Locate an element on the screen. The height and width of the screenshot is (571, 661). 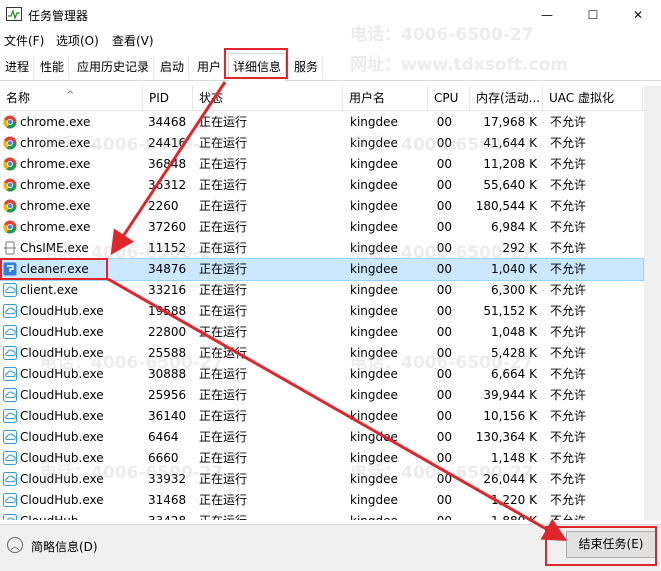
table-row: CloudHub 33428正在运行 kingdee00 1,880 K 不允许 is located at coordinates (330, 515).